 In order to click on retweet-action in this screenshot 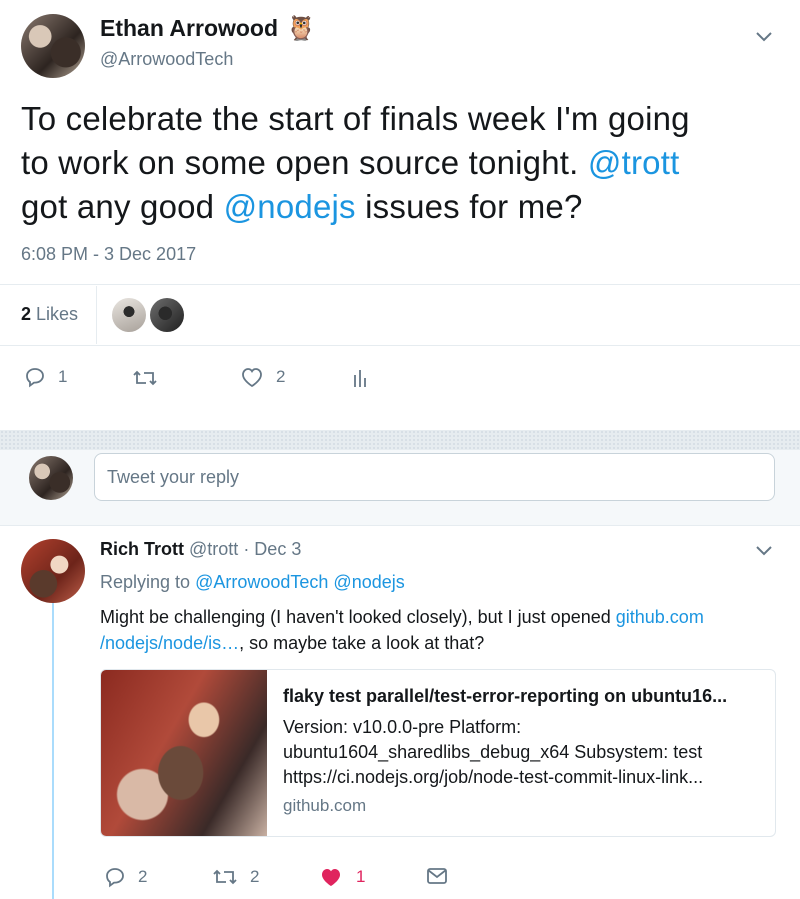, I will do `click(145, 378)`.